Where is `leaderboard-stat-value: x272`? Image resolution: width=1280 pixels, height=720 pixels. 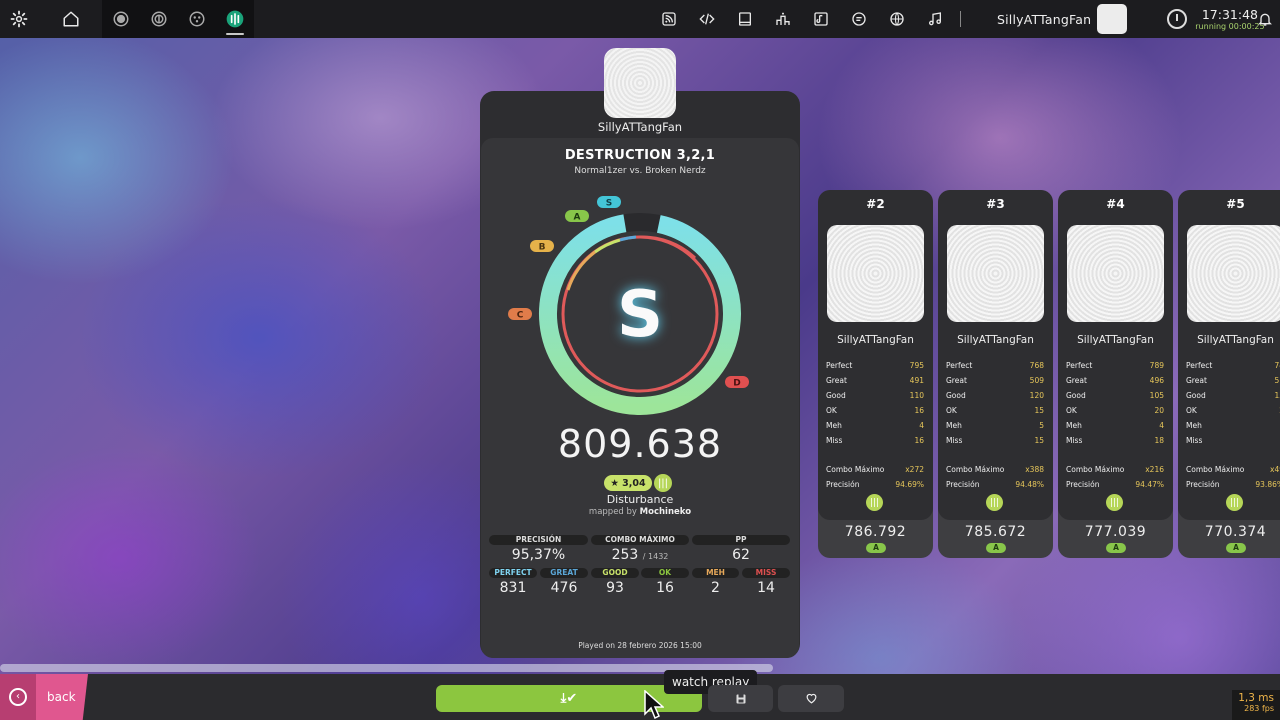 leaderboard-stat-value: x272 is located at coordinates (914, 469).